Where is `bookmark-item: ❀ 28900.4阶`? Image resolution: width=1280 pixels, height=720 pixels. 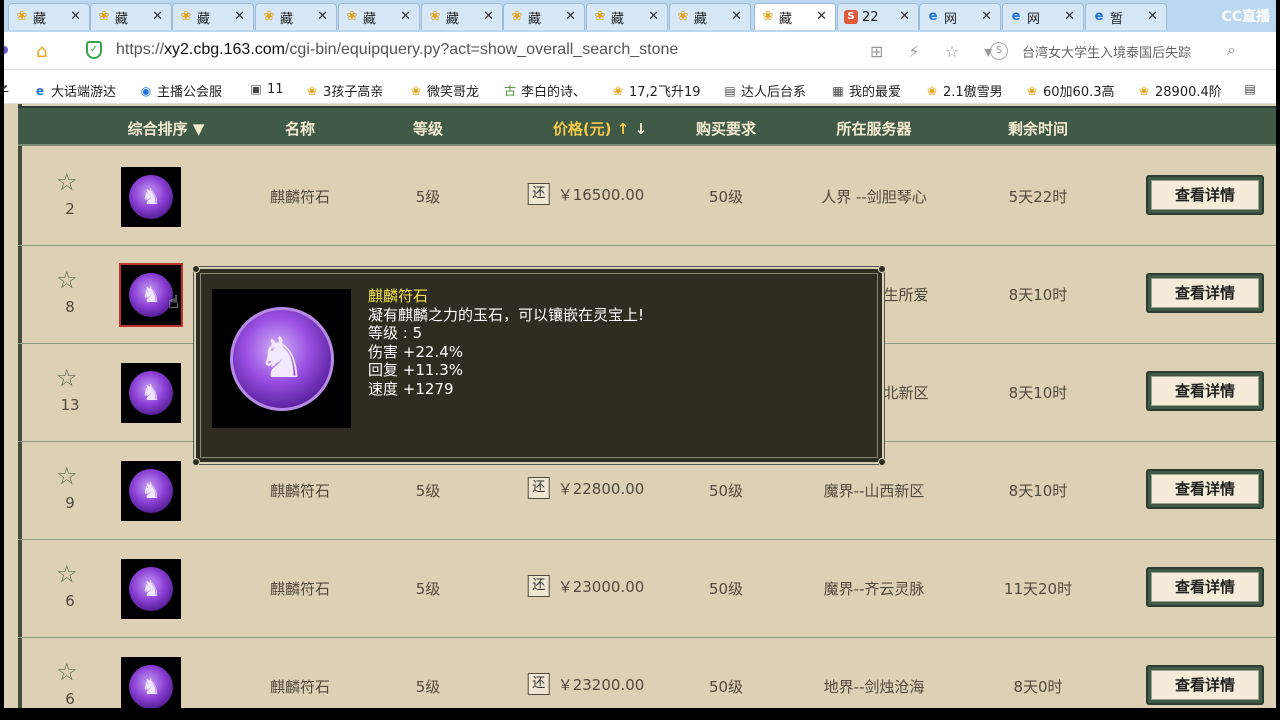 bookmark-item: ❀ 28900.4阶 is located at coordinates (1179, 91).